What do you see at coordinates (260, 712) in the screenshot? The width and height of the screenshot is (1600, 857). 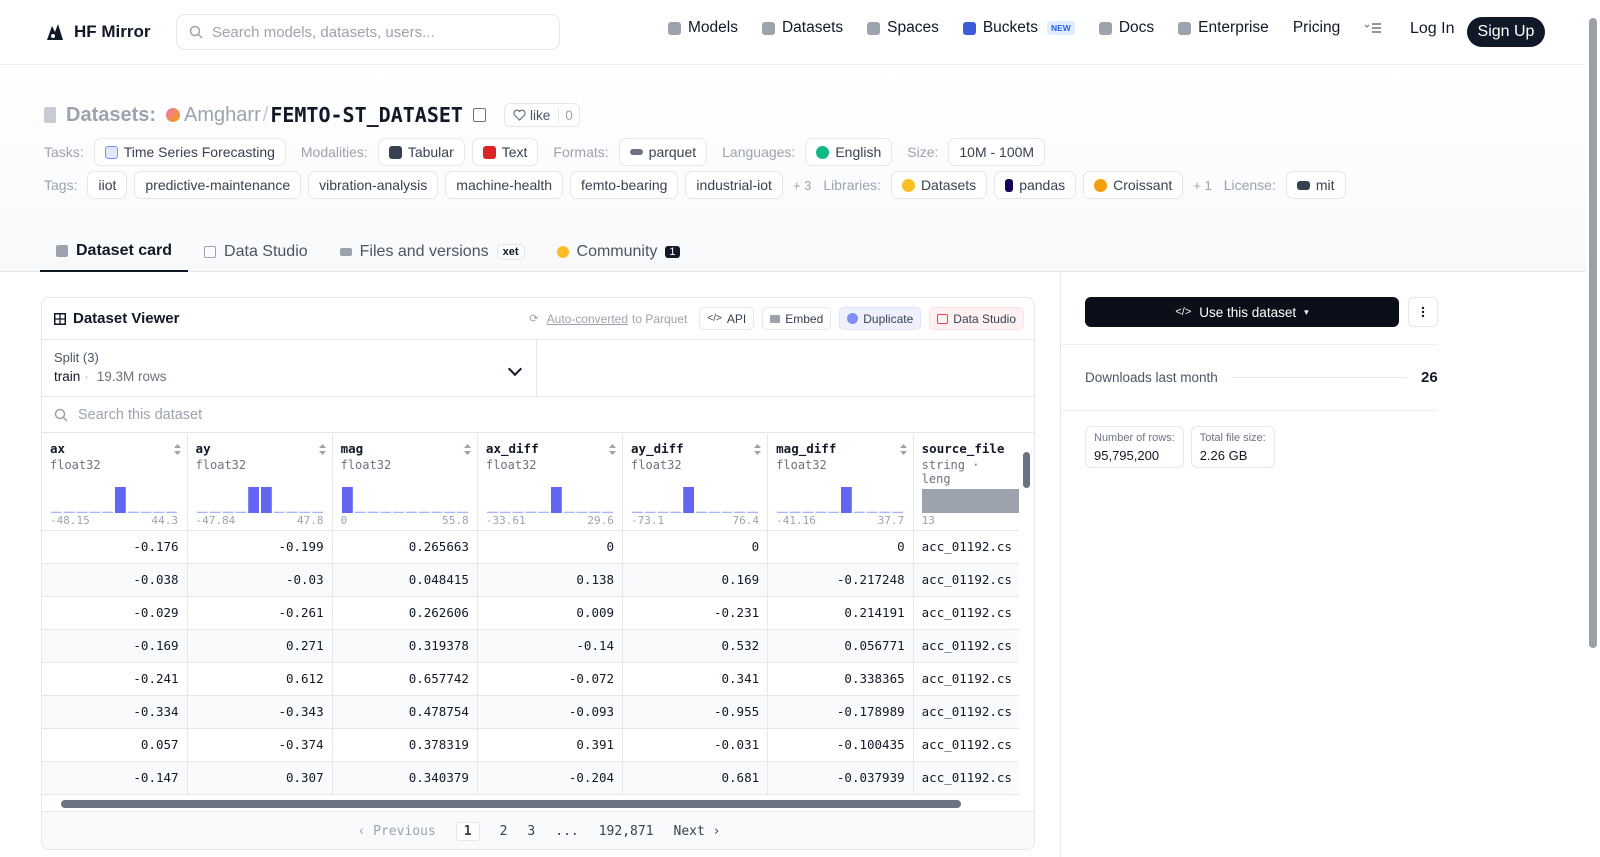 I see `table-cell: -0.343` at bounding box center [260, 712].